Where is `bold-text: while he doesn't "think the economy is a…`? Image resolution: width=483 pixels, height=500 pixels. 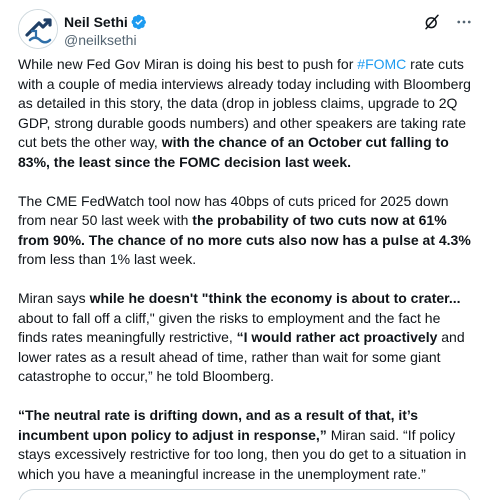 bold-text: while he doesn't "think the economy is a… is located at coordinates (275, 298).